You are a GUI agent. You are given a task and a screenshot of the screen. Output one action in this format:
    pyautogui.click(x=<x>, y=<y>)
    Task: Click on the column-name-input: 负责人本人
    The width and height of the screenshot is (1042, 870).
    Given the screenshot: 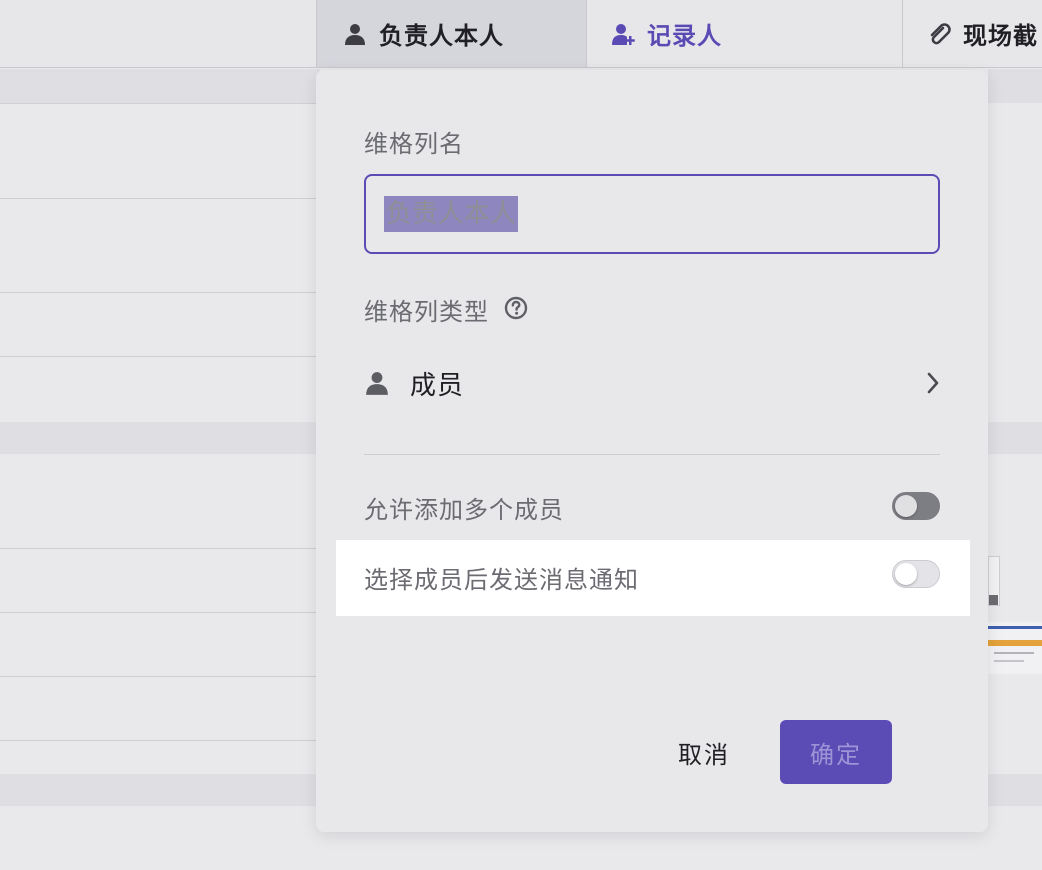 What is the action you would take?
    pyautogui.click(x=652, y=214)
    